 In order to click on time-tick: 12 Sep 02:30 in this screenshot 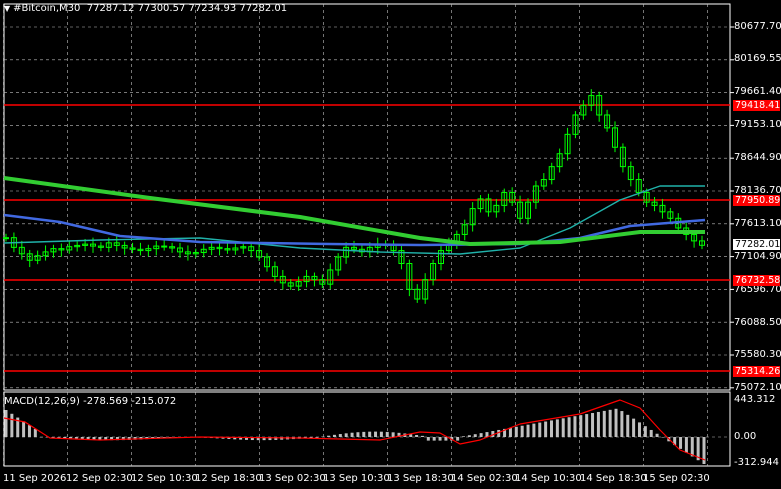, I will do `click(99, 478)`.